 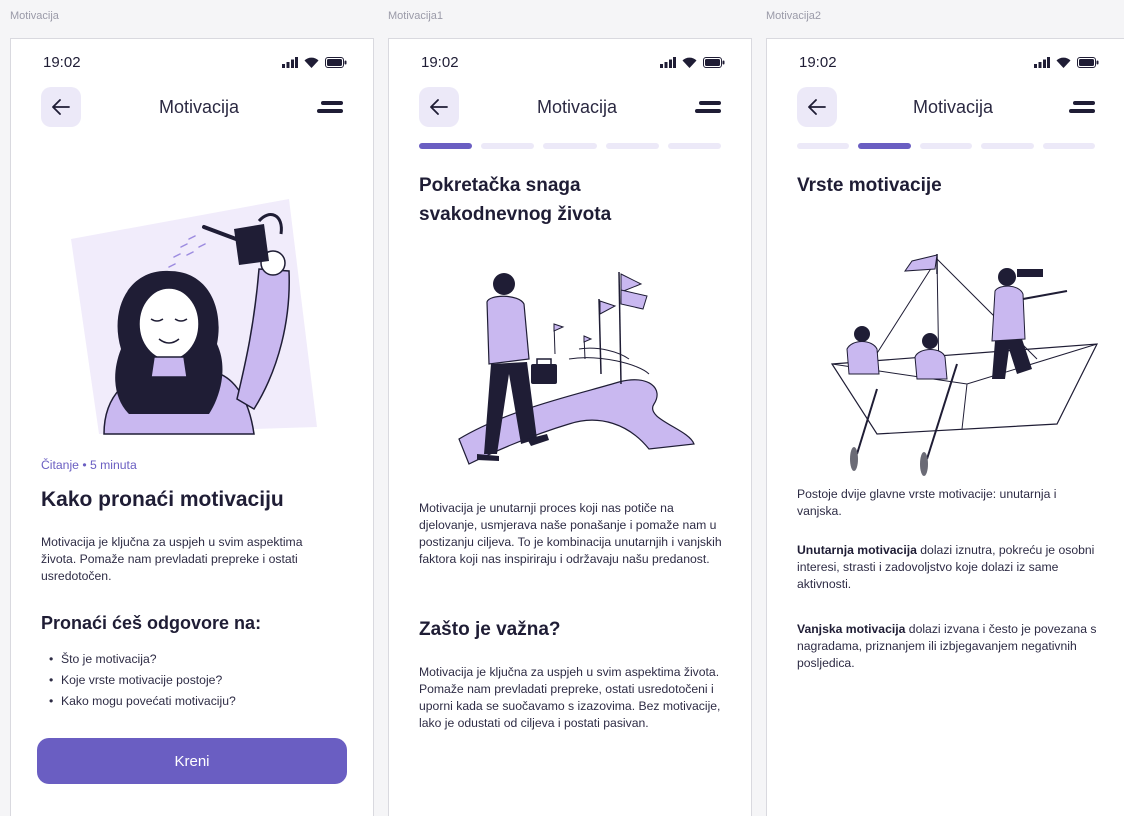 I want to click on start-button: Kreni, so click(x=192, y=761).